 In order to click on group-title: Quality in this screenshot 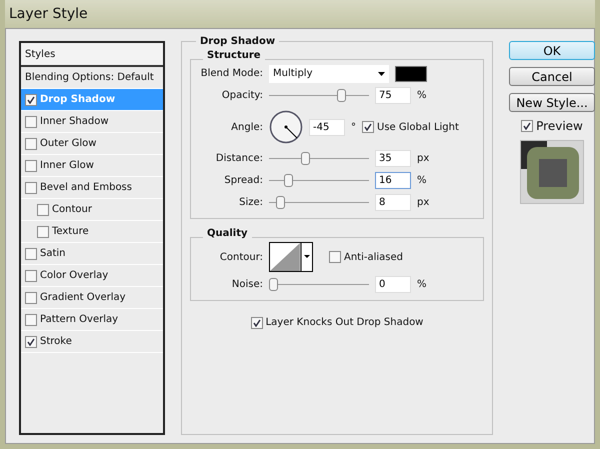, I will do `click(227, 233)`.